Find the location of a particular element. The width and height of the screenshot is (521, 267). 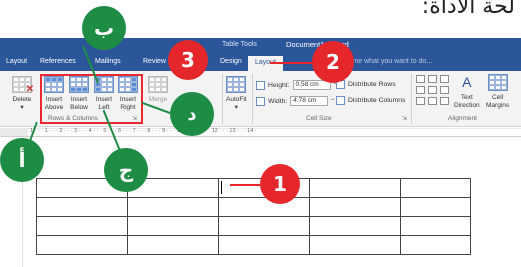

callout-2-arrow is located at coordinates (291, 63).